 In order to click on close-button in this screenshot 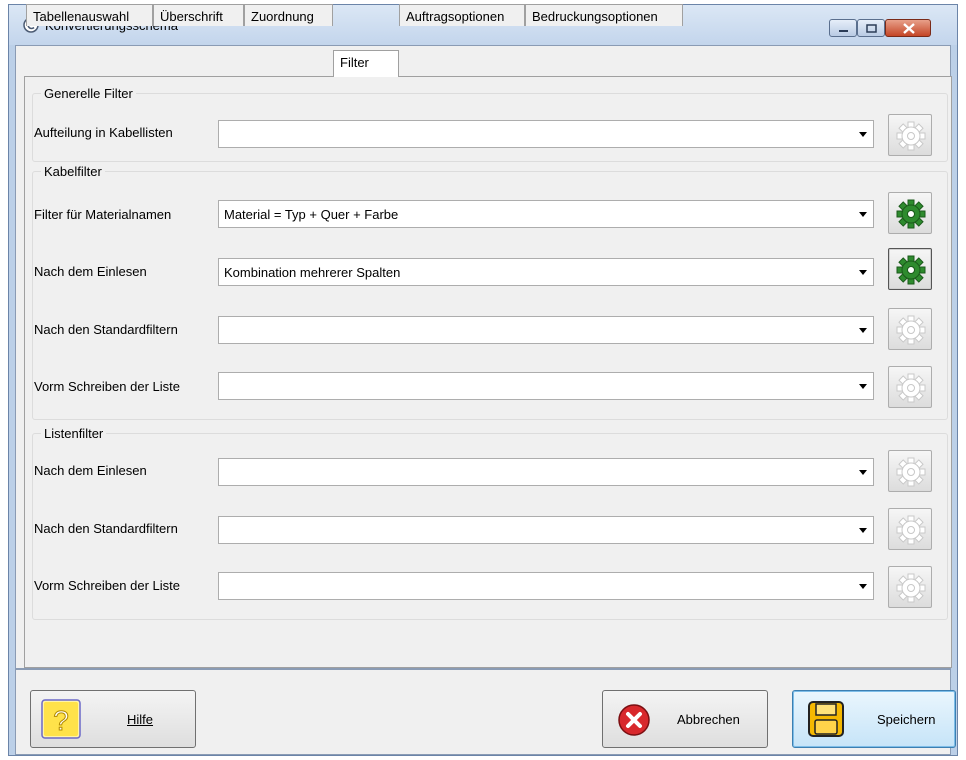, I will do `click(908, 28)`.